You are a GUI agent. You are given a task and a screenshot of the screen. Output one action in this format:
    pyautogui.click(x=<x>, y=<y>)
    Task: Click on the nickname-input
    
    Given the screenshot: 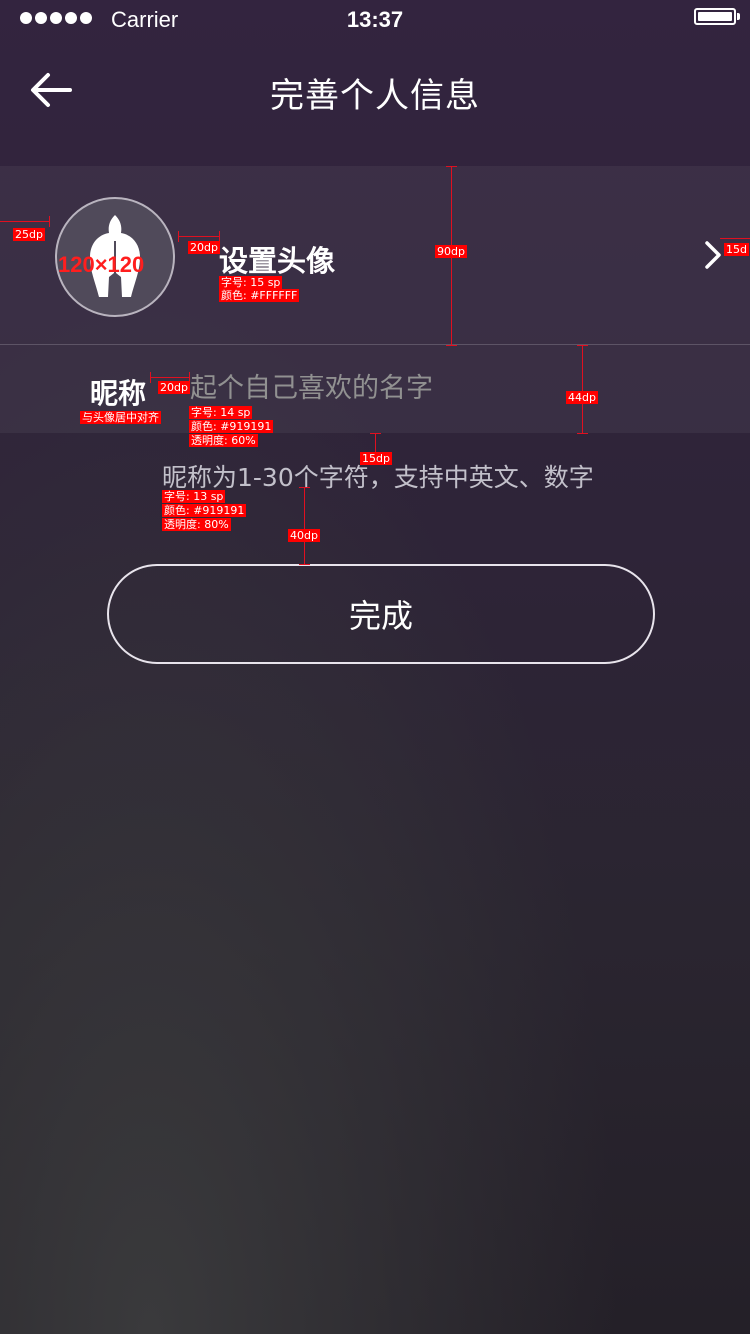 What is the action you would take?
    pyautogui.click(x=440, y=388)
    